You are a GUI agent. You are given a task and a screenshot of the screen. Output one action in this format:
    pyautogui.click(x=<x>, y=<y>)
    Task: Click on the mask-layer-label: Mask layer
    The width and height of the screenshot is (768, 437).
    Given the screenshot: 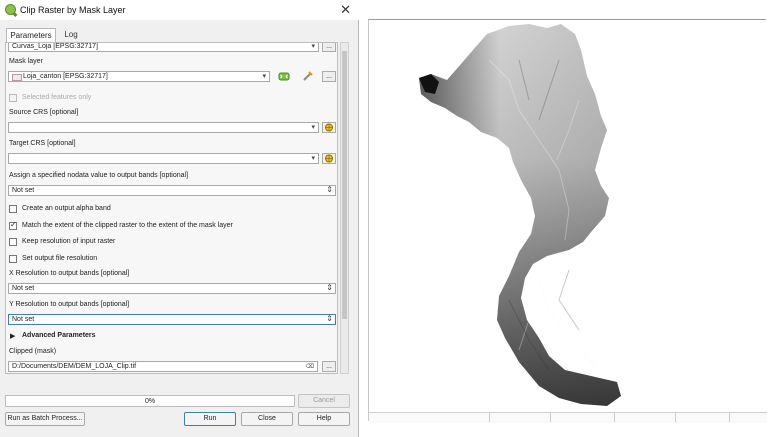 What is the action you would take?
    pyautogui.click(x=26, y=61)
    